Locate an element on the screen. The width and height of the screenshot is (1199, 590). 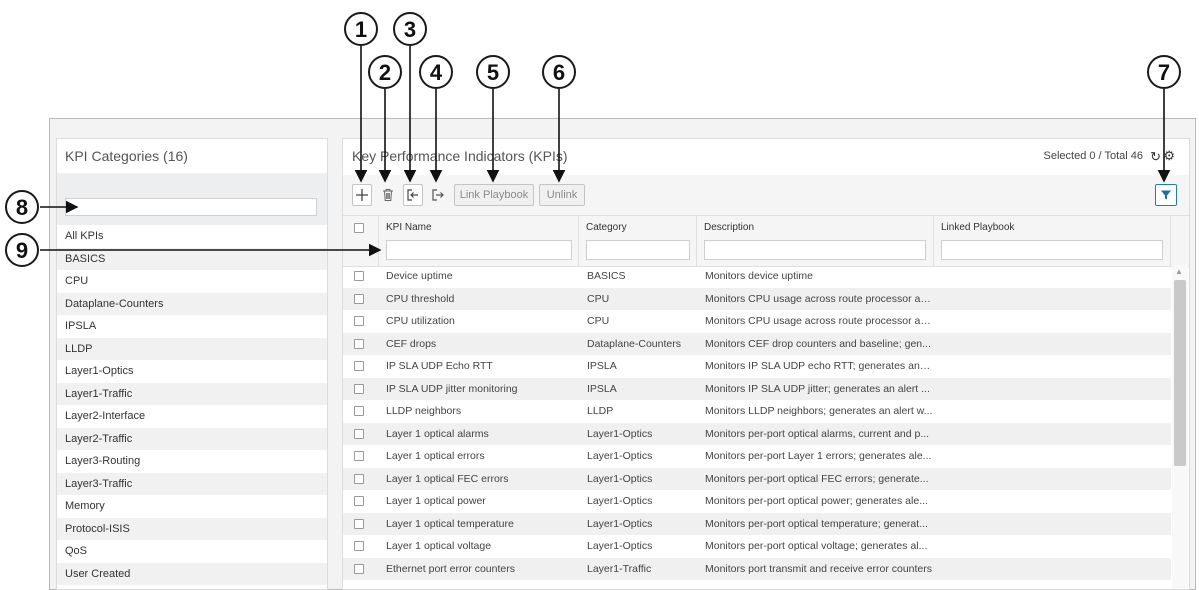
callout-4: 4 is located at coordinates (436, 72).